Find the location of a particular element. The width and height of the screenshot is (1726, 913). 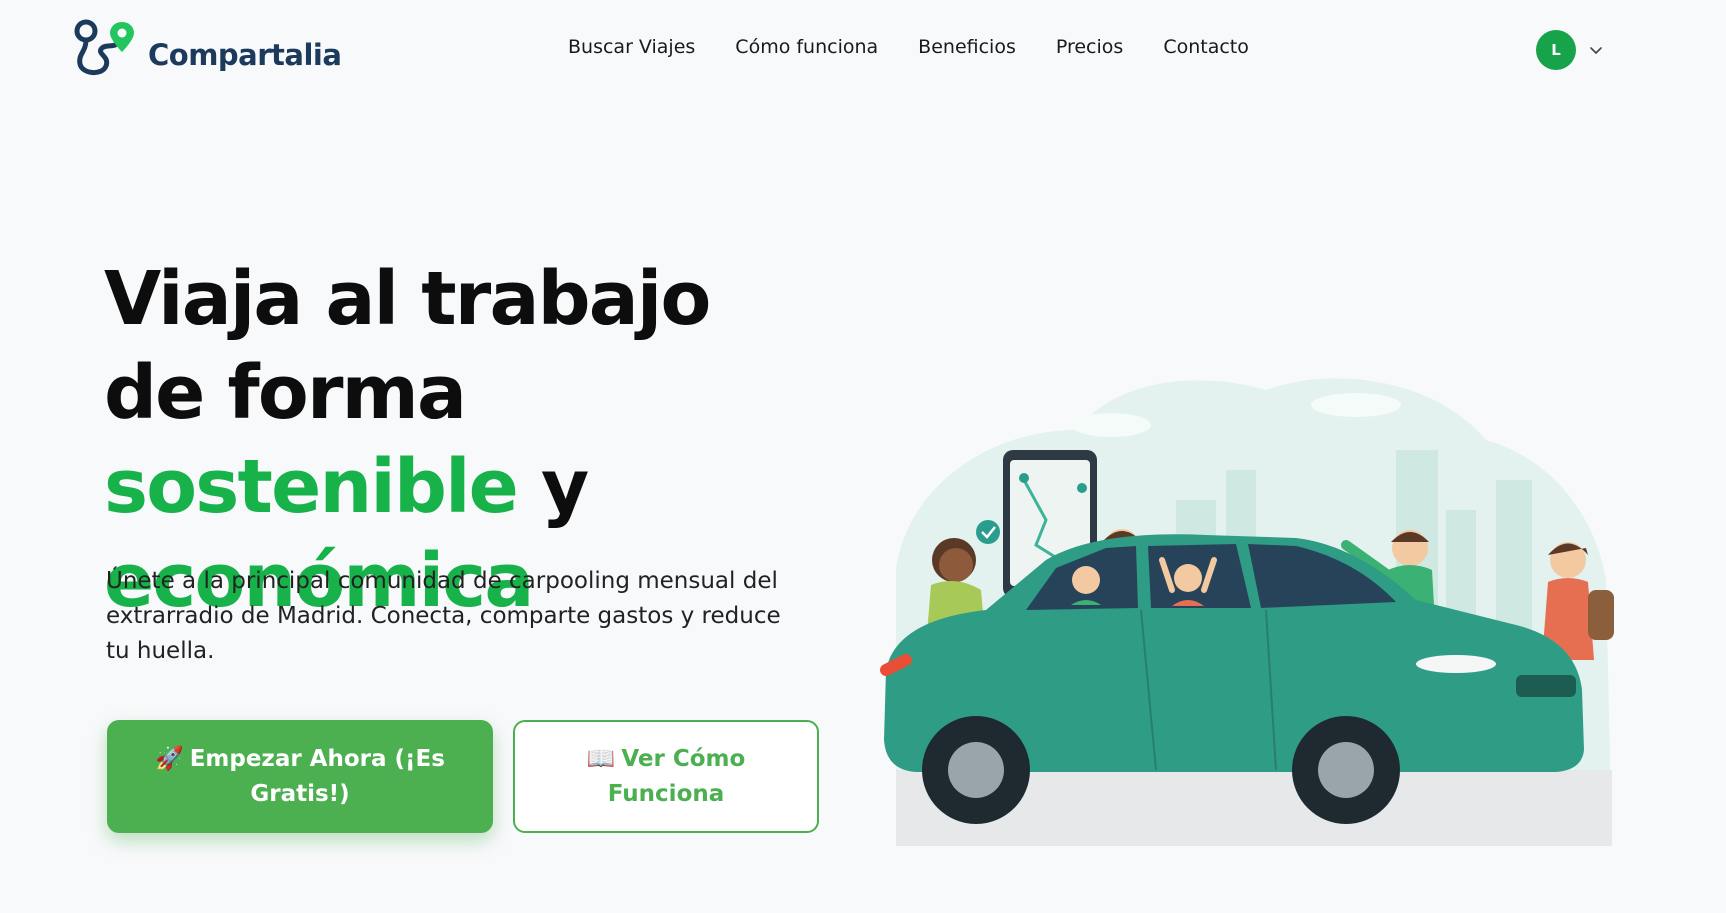

brand-name: Compartalia is located at coordinates (245, 55).